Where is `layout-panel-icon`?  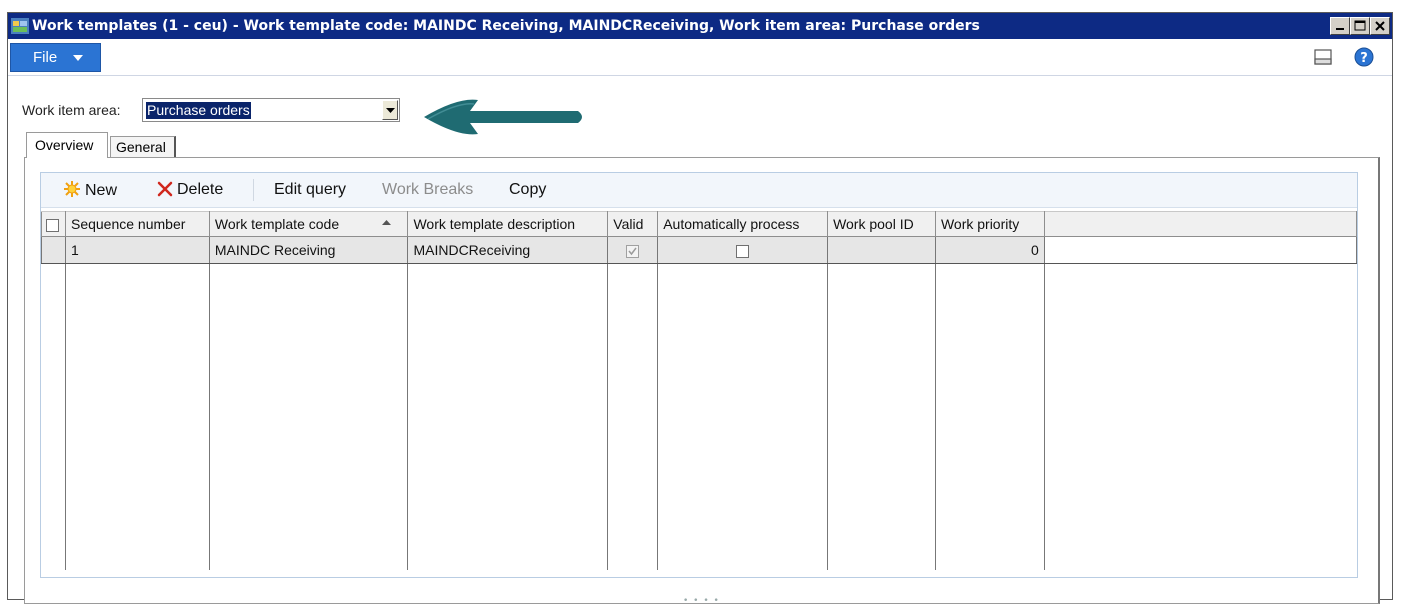
layout-panel-icon is located at coordinates (1323, 57).